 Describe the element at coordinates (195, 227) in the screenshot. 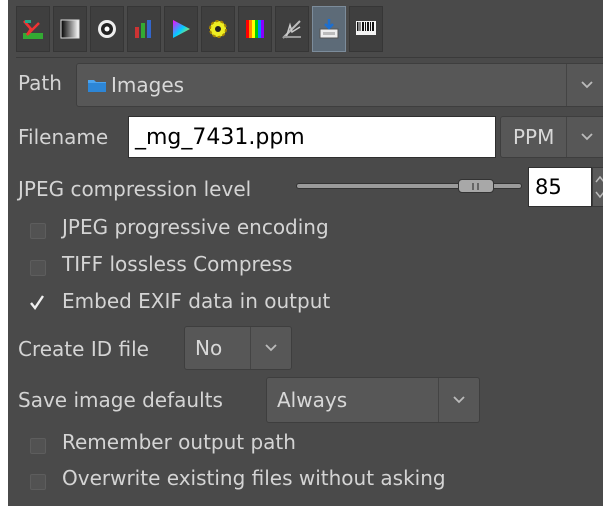

I see `jpeg-progressive-label: JPEG progressive encoding` at that location.